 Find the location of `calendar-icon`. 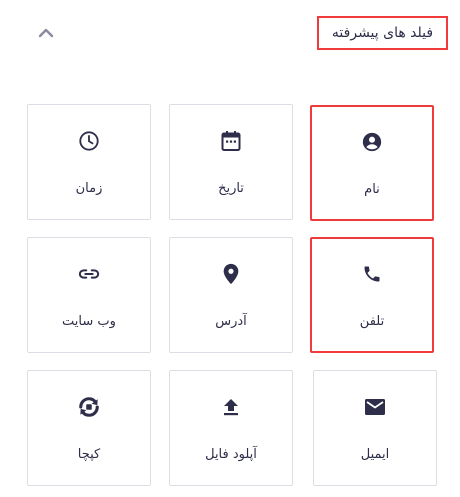

calendar-icon is located at coordinates (231, 141).